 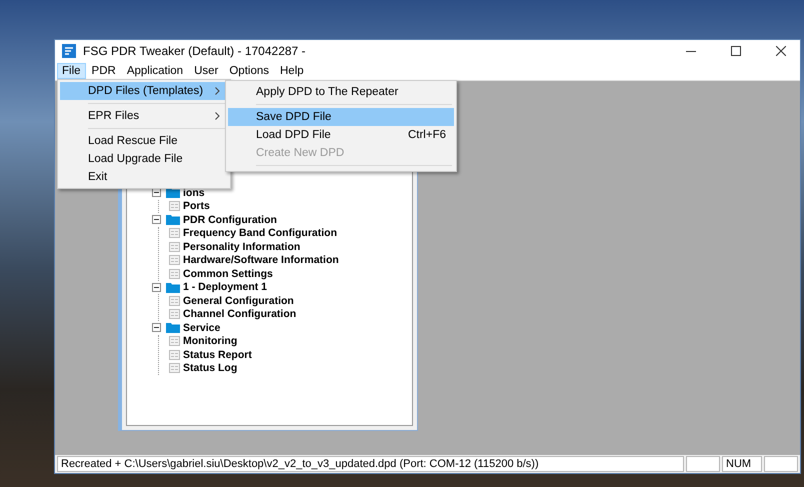 I want to click on window-title: FSG PDR Tweaker (Default) - 17042287 -, so click(x=195, y=51).